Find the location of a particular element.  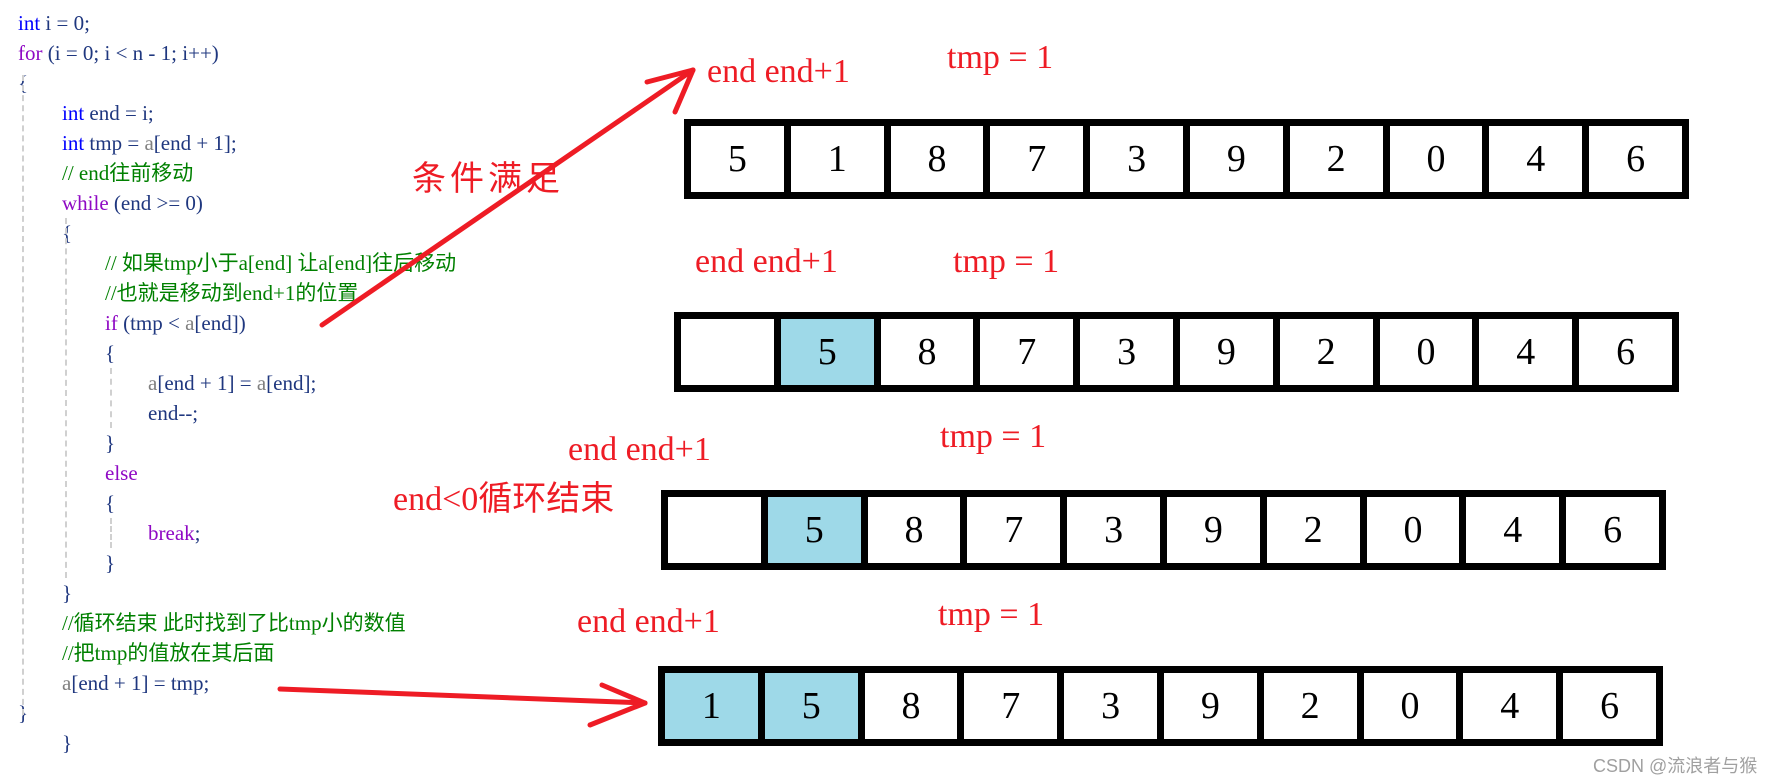

step-4-tmp-label: tmp = 1 is located at coordinates (991, 614).